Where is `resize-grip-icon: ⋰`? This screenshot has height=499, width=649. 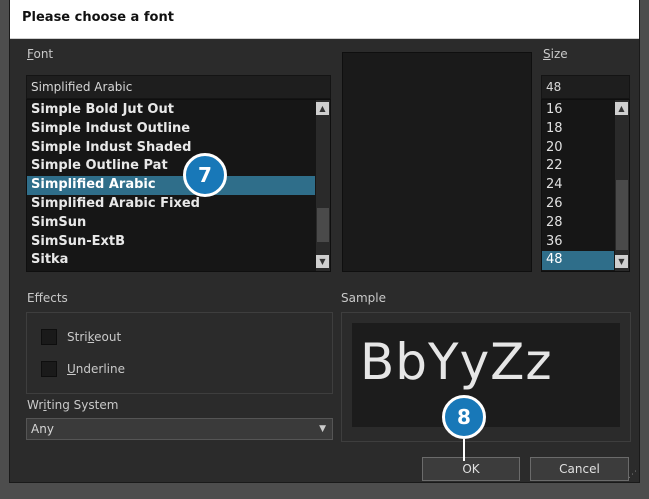
resize-grip-icon: ⋰ is located at coordinates (632, 475).